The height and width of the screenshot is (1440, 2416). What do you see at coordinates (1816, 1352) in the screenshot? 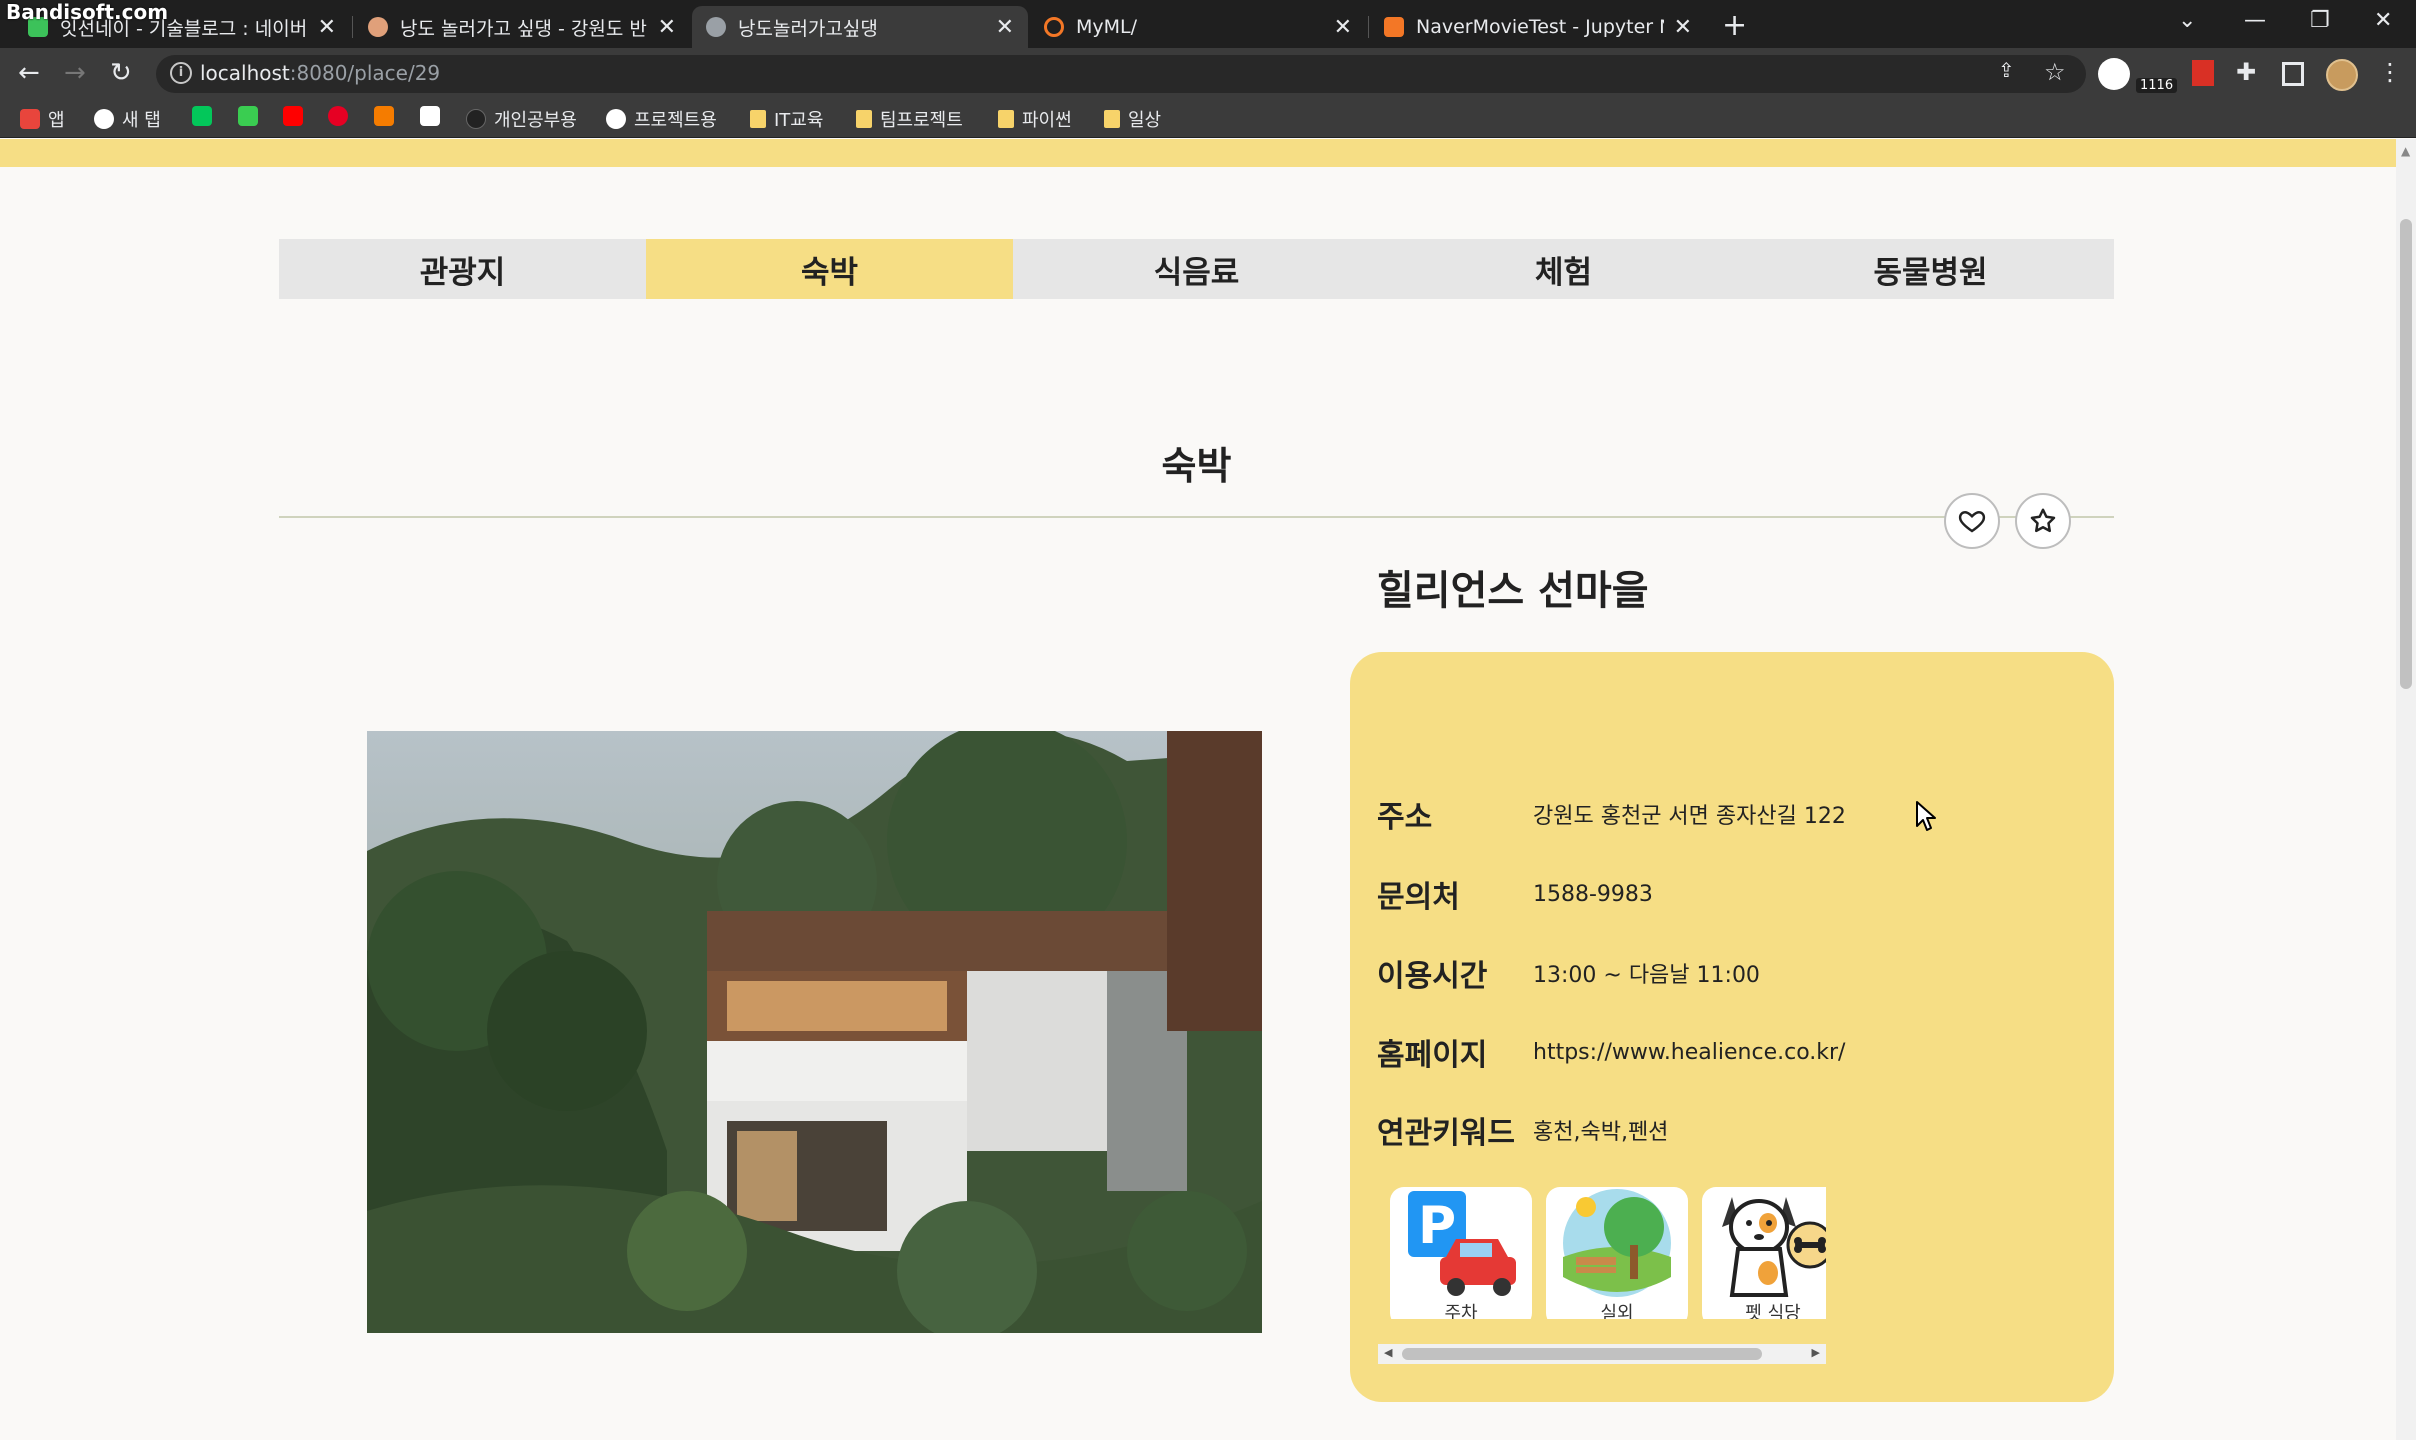
I see `scroll-right-icon: ▶` at bounding box center [1816, 1352].